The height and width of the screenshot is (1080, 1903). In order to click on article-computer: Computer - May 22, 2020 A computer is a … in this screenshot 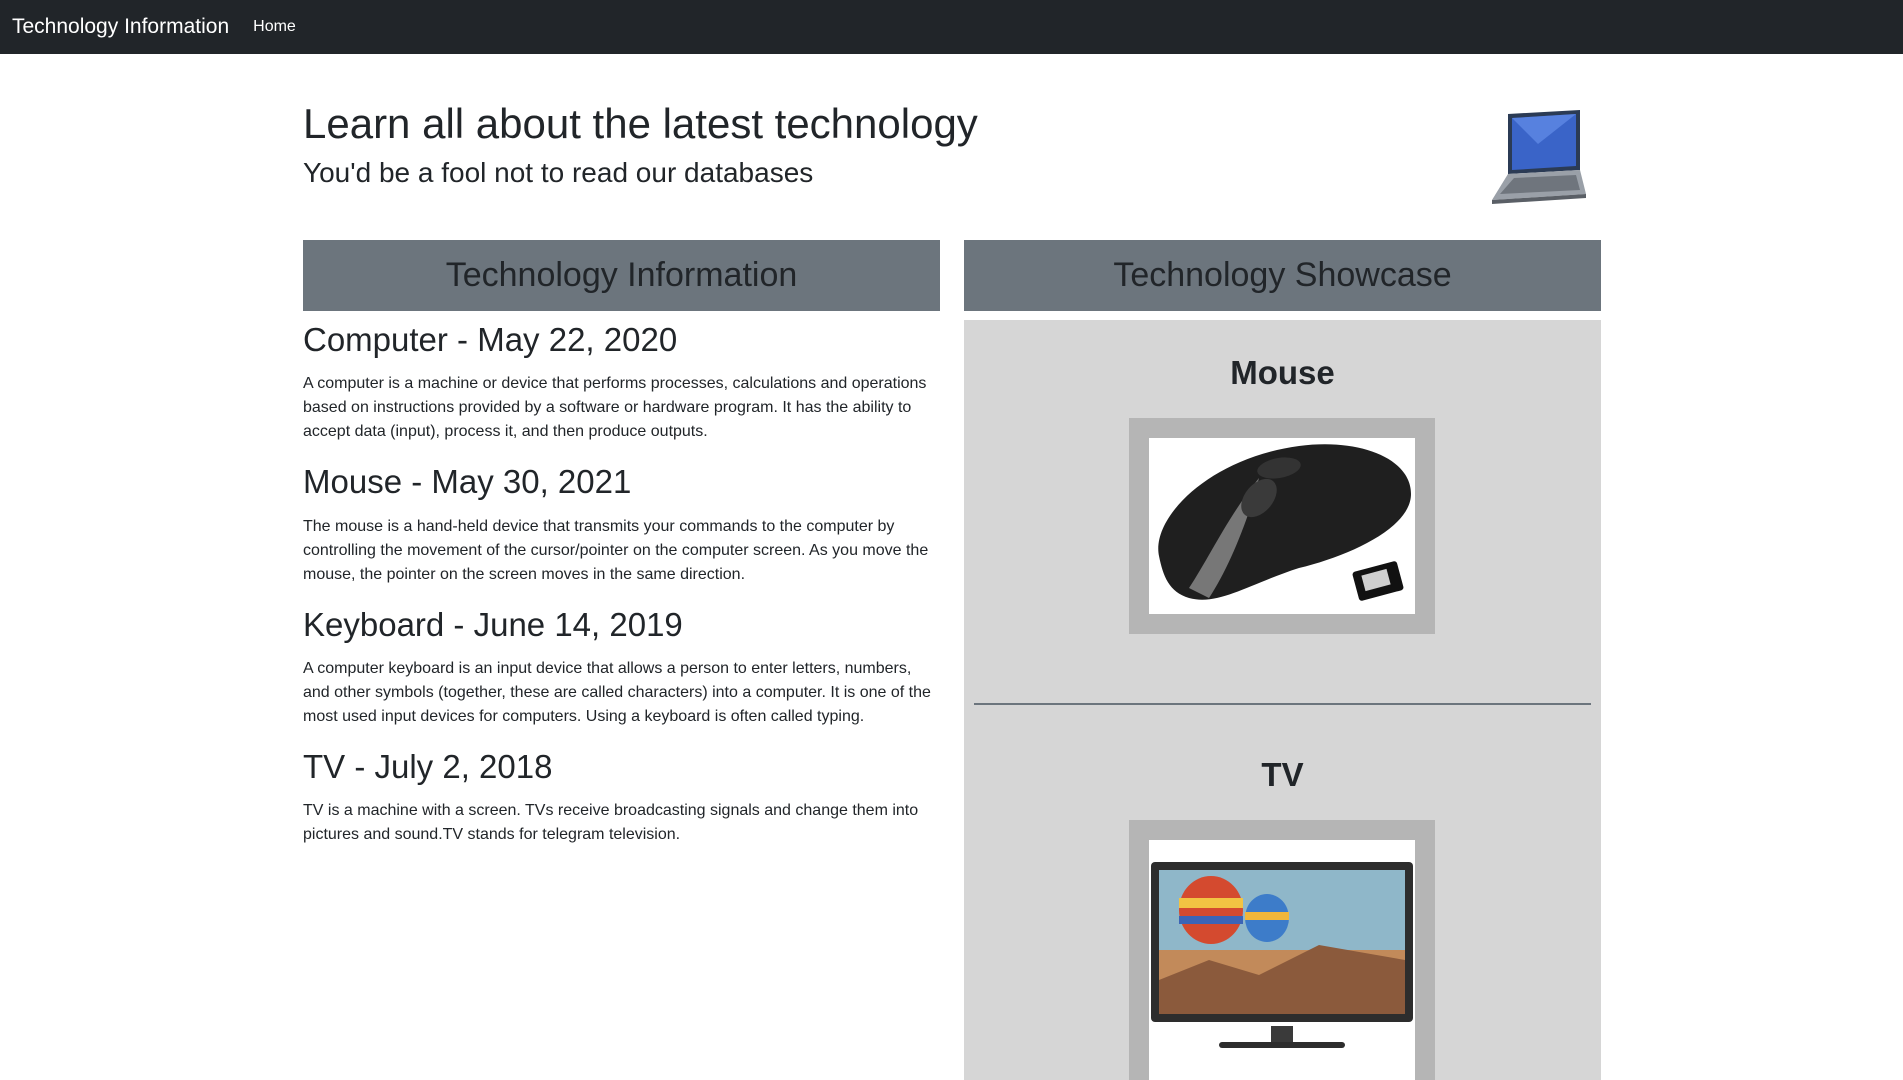, I will do `click(621, 382)`.